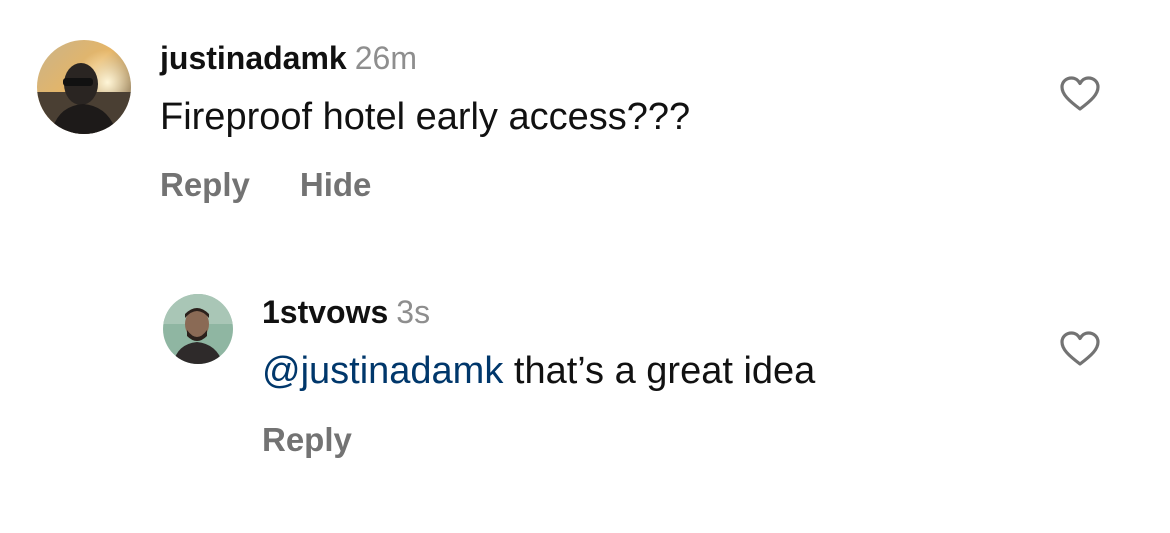  I want to click on comment-header: justinadamk 26m, so click(288, 58).